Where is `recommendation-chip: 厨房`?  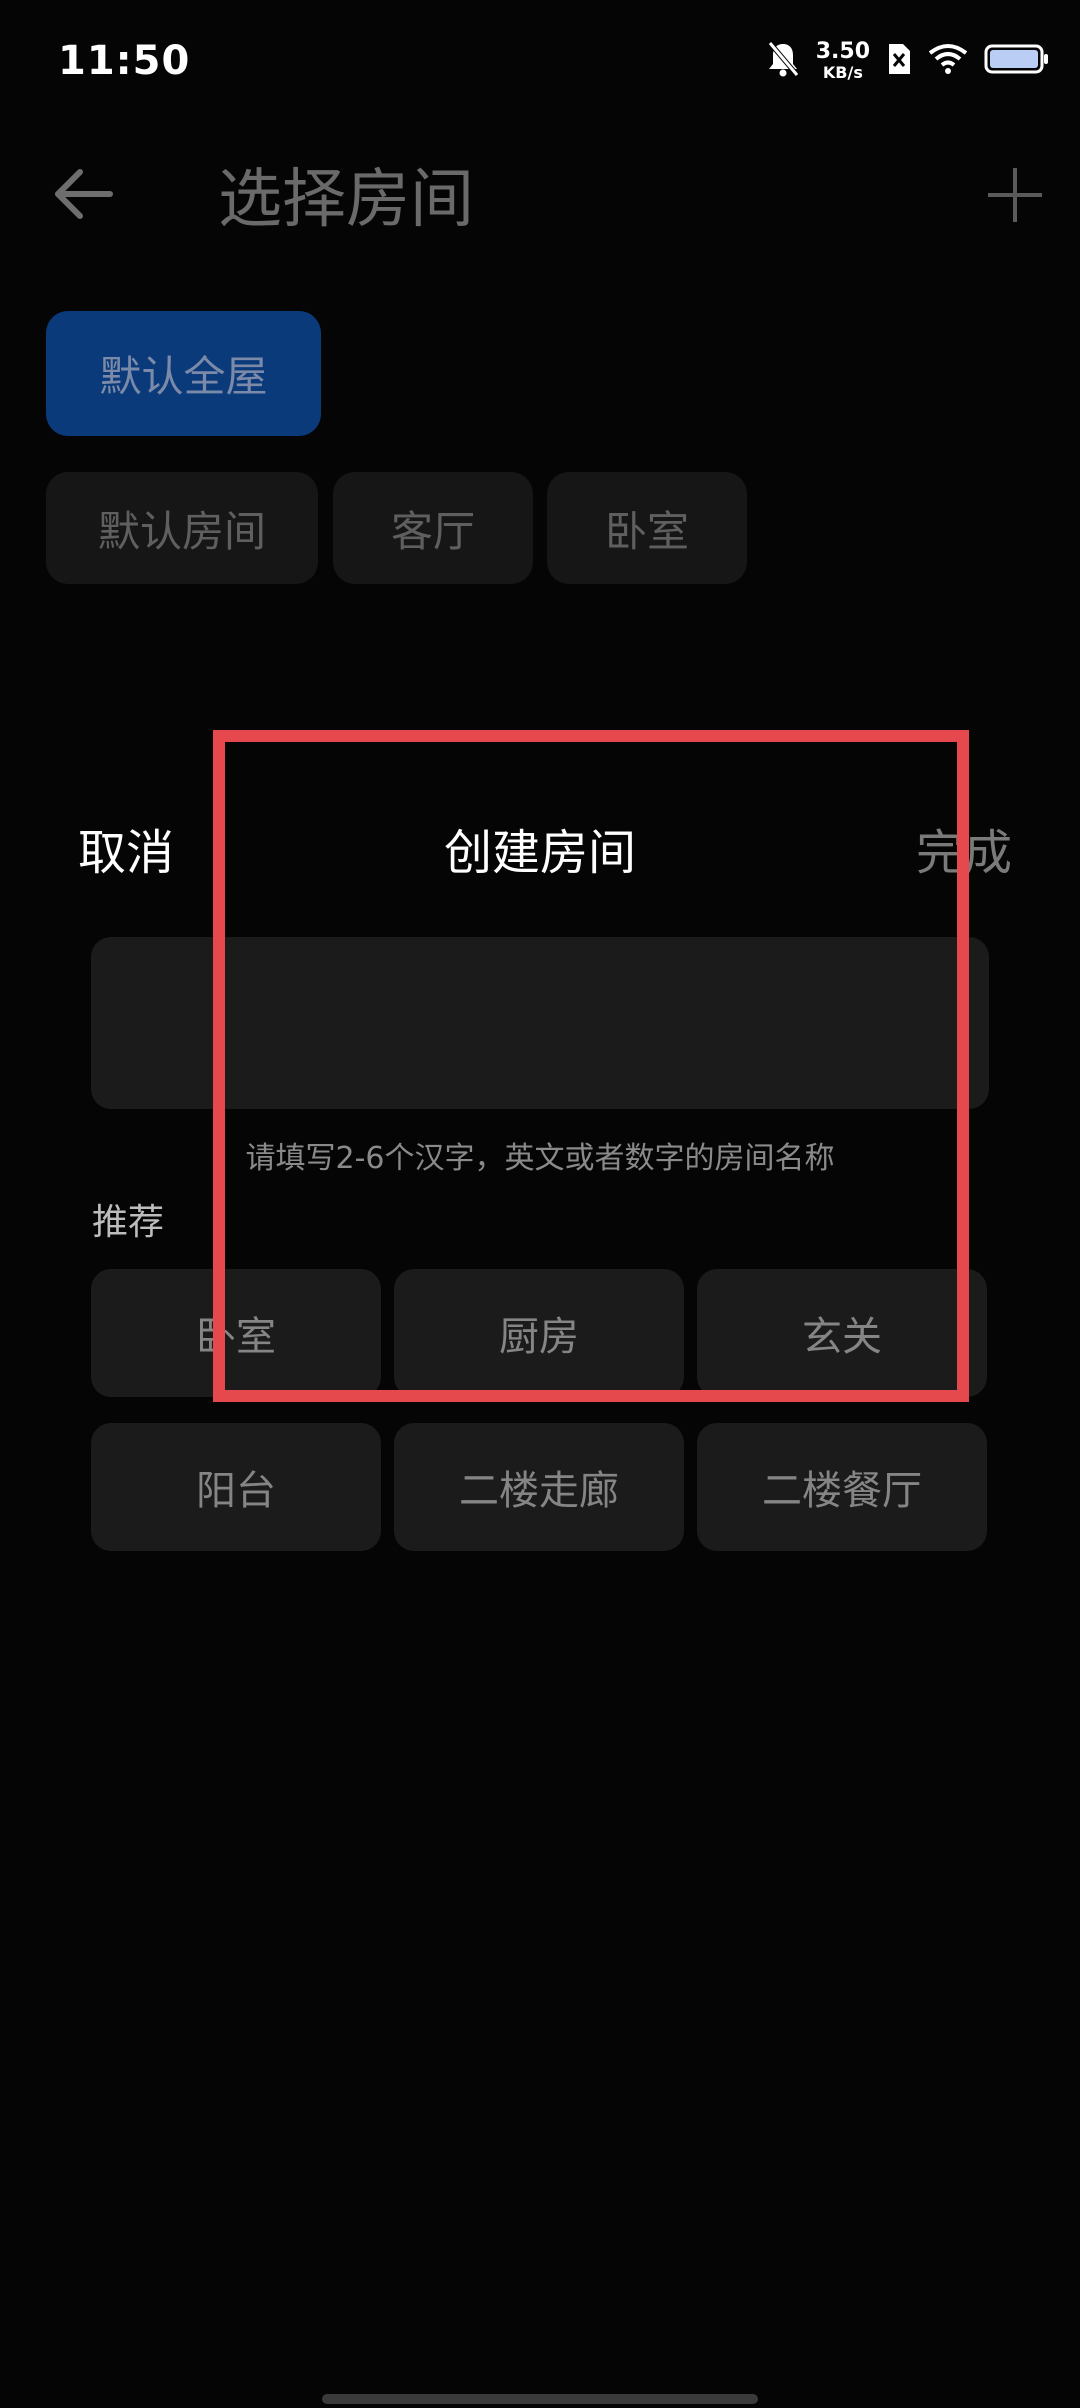 recommendation-chip: 厨房 is located at coordinates (539, 1333).